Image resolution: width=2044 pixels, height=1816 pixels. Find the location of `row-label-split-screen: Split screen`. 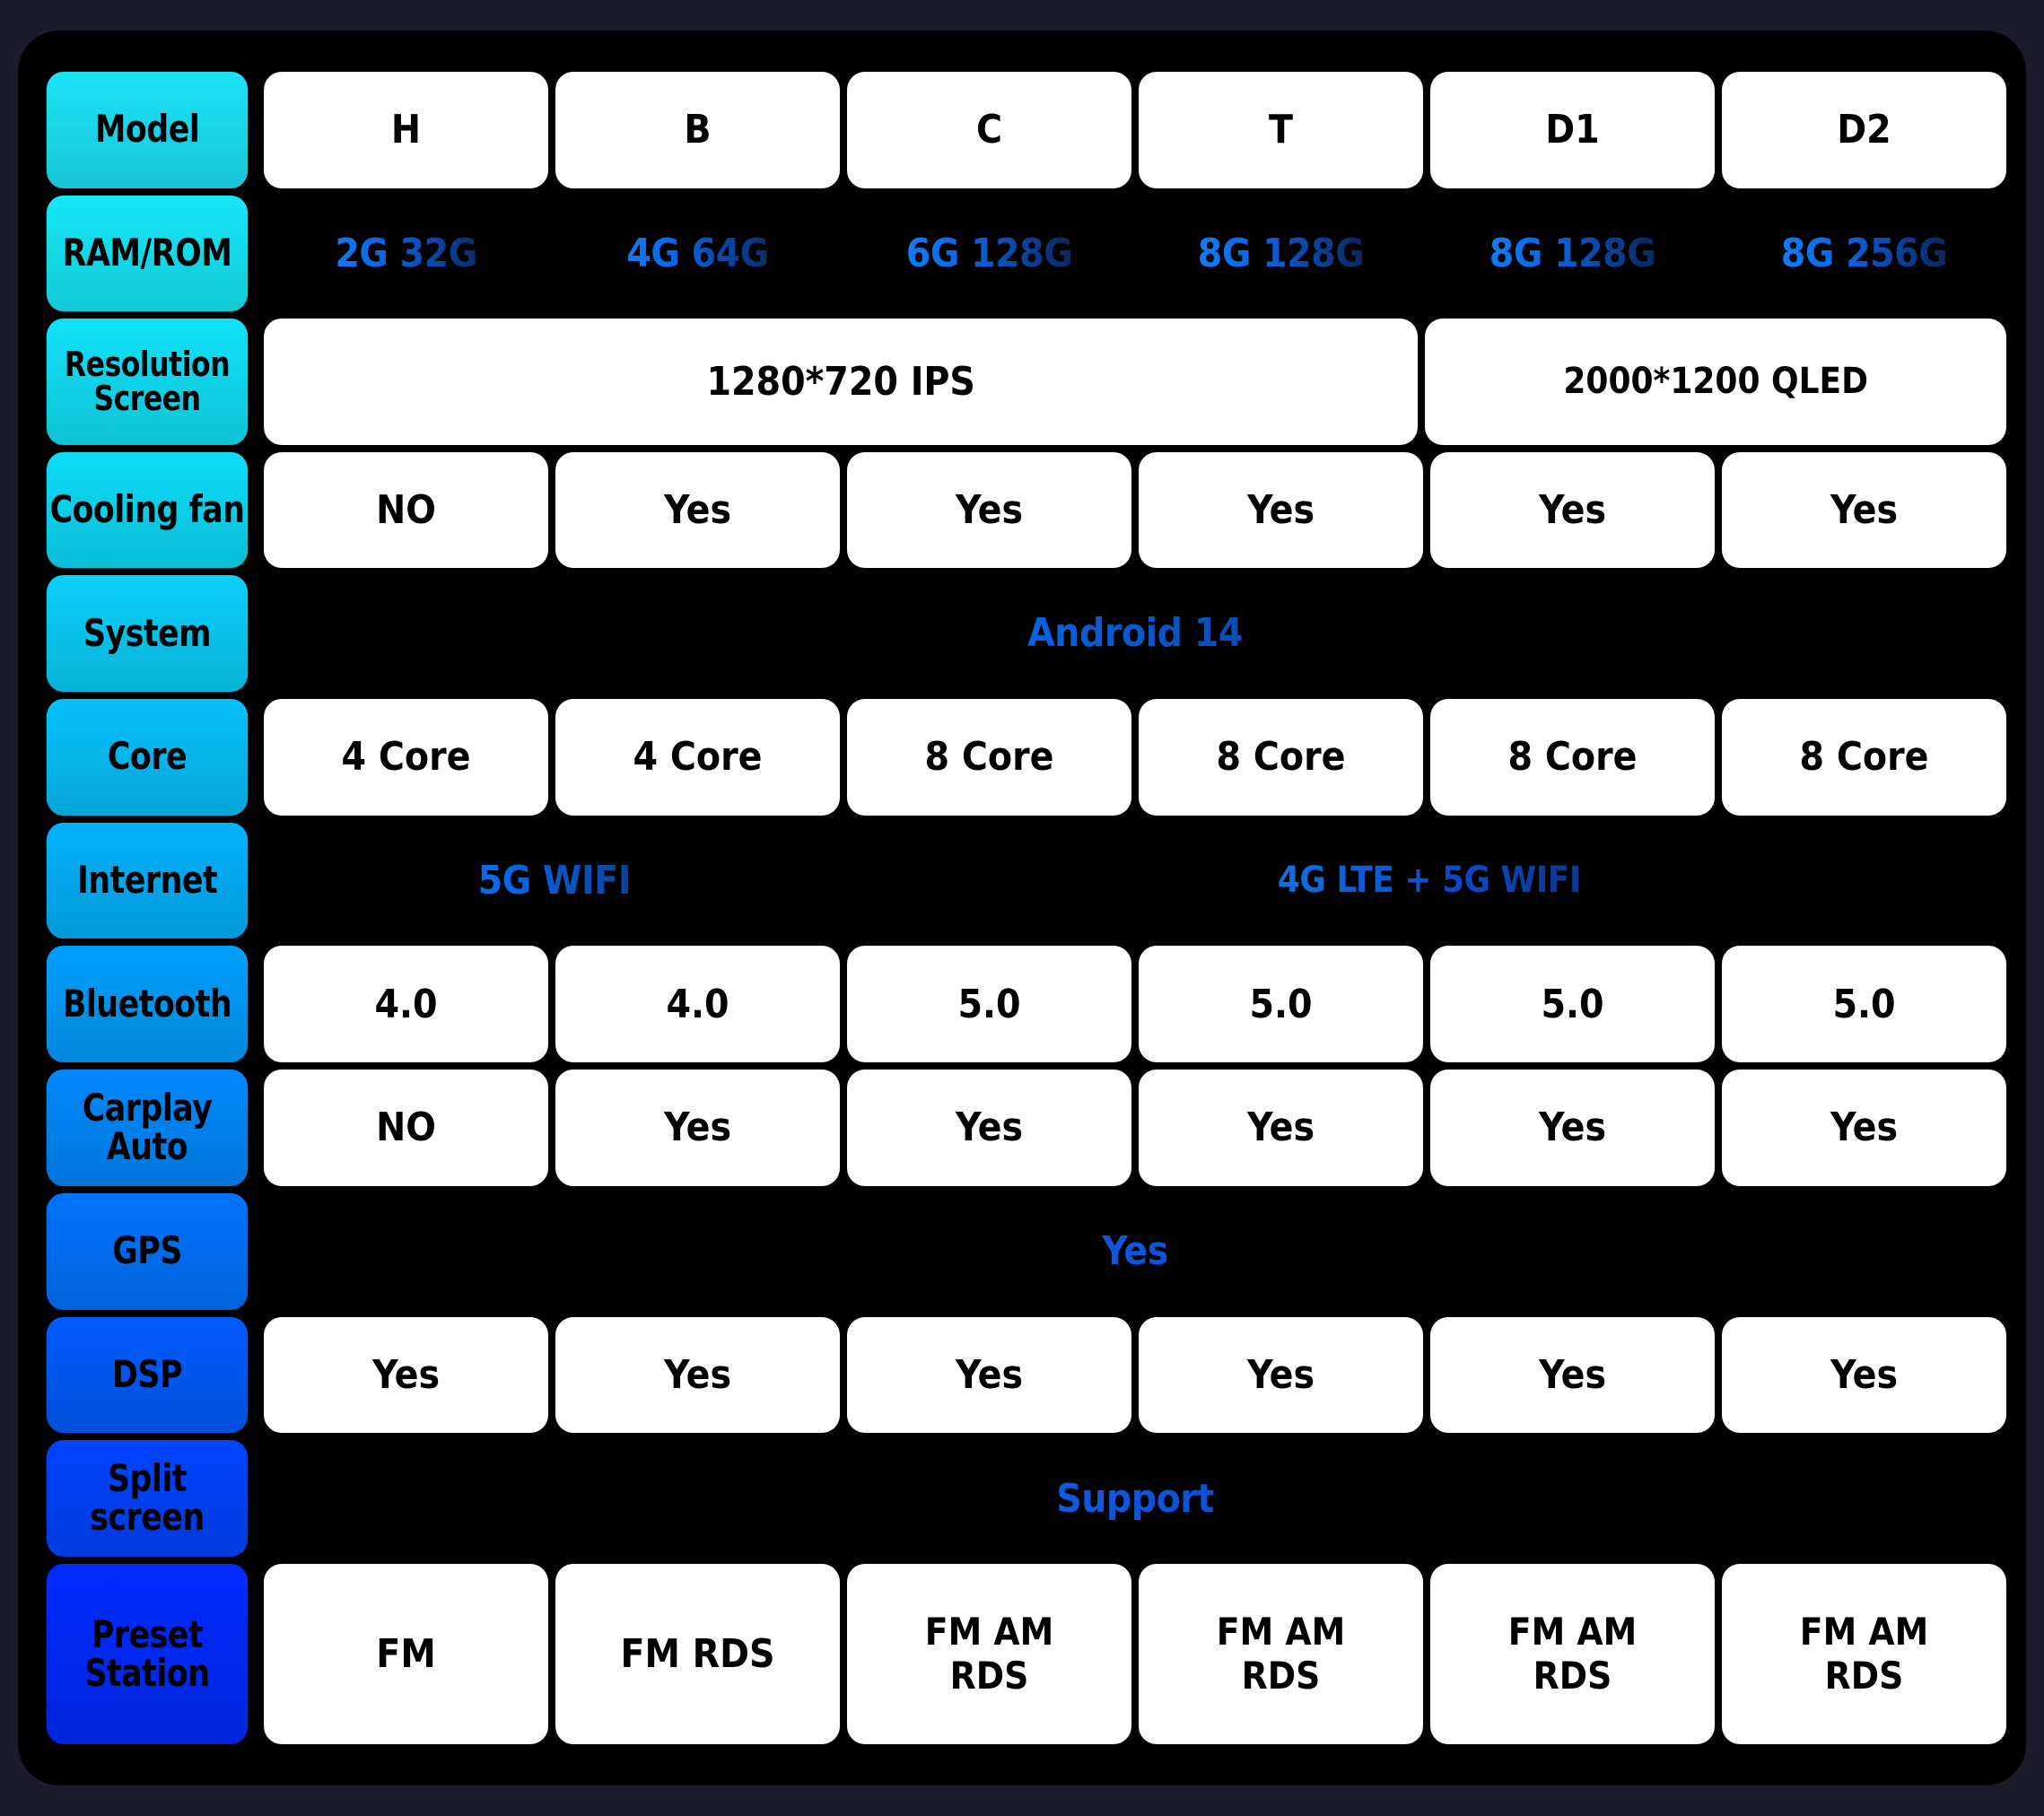

row-label-split-screen: Split screen is located at coordinates (147, 1498).